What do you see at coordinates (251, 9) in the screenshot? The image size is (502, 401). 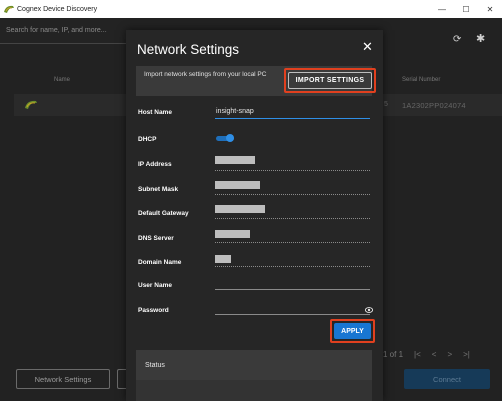 I see `window-titlebar: Cognex Device Discovery — ☐ ✕` at bounding box center [251, 9].